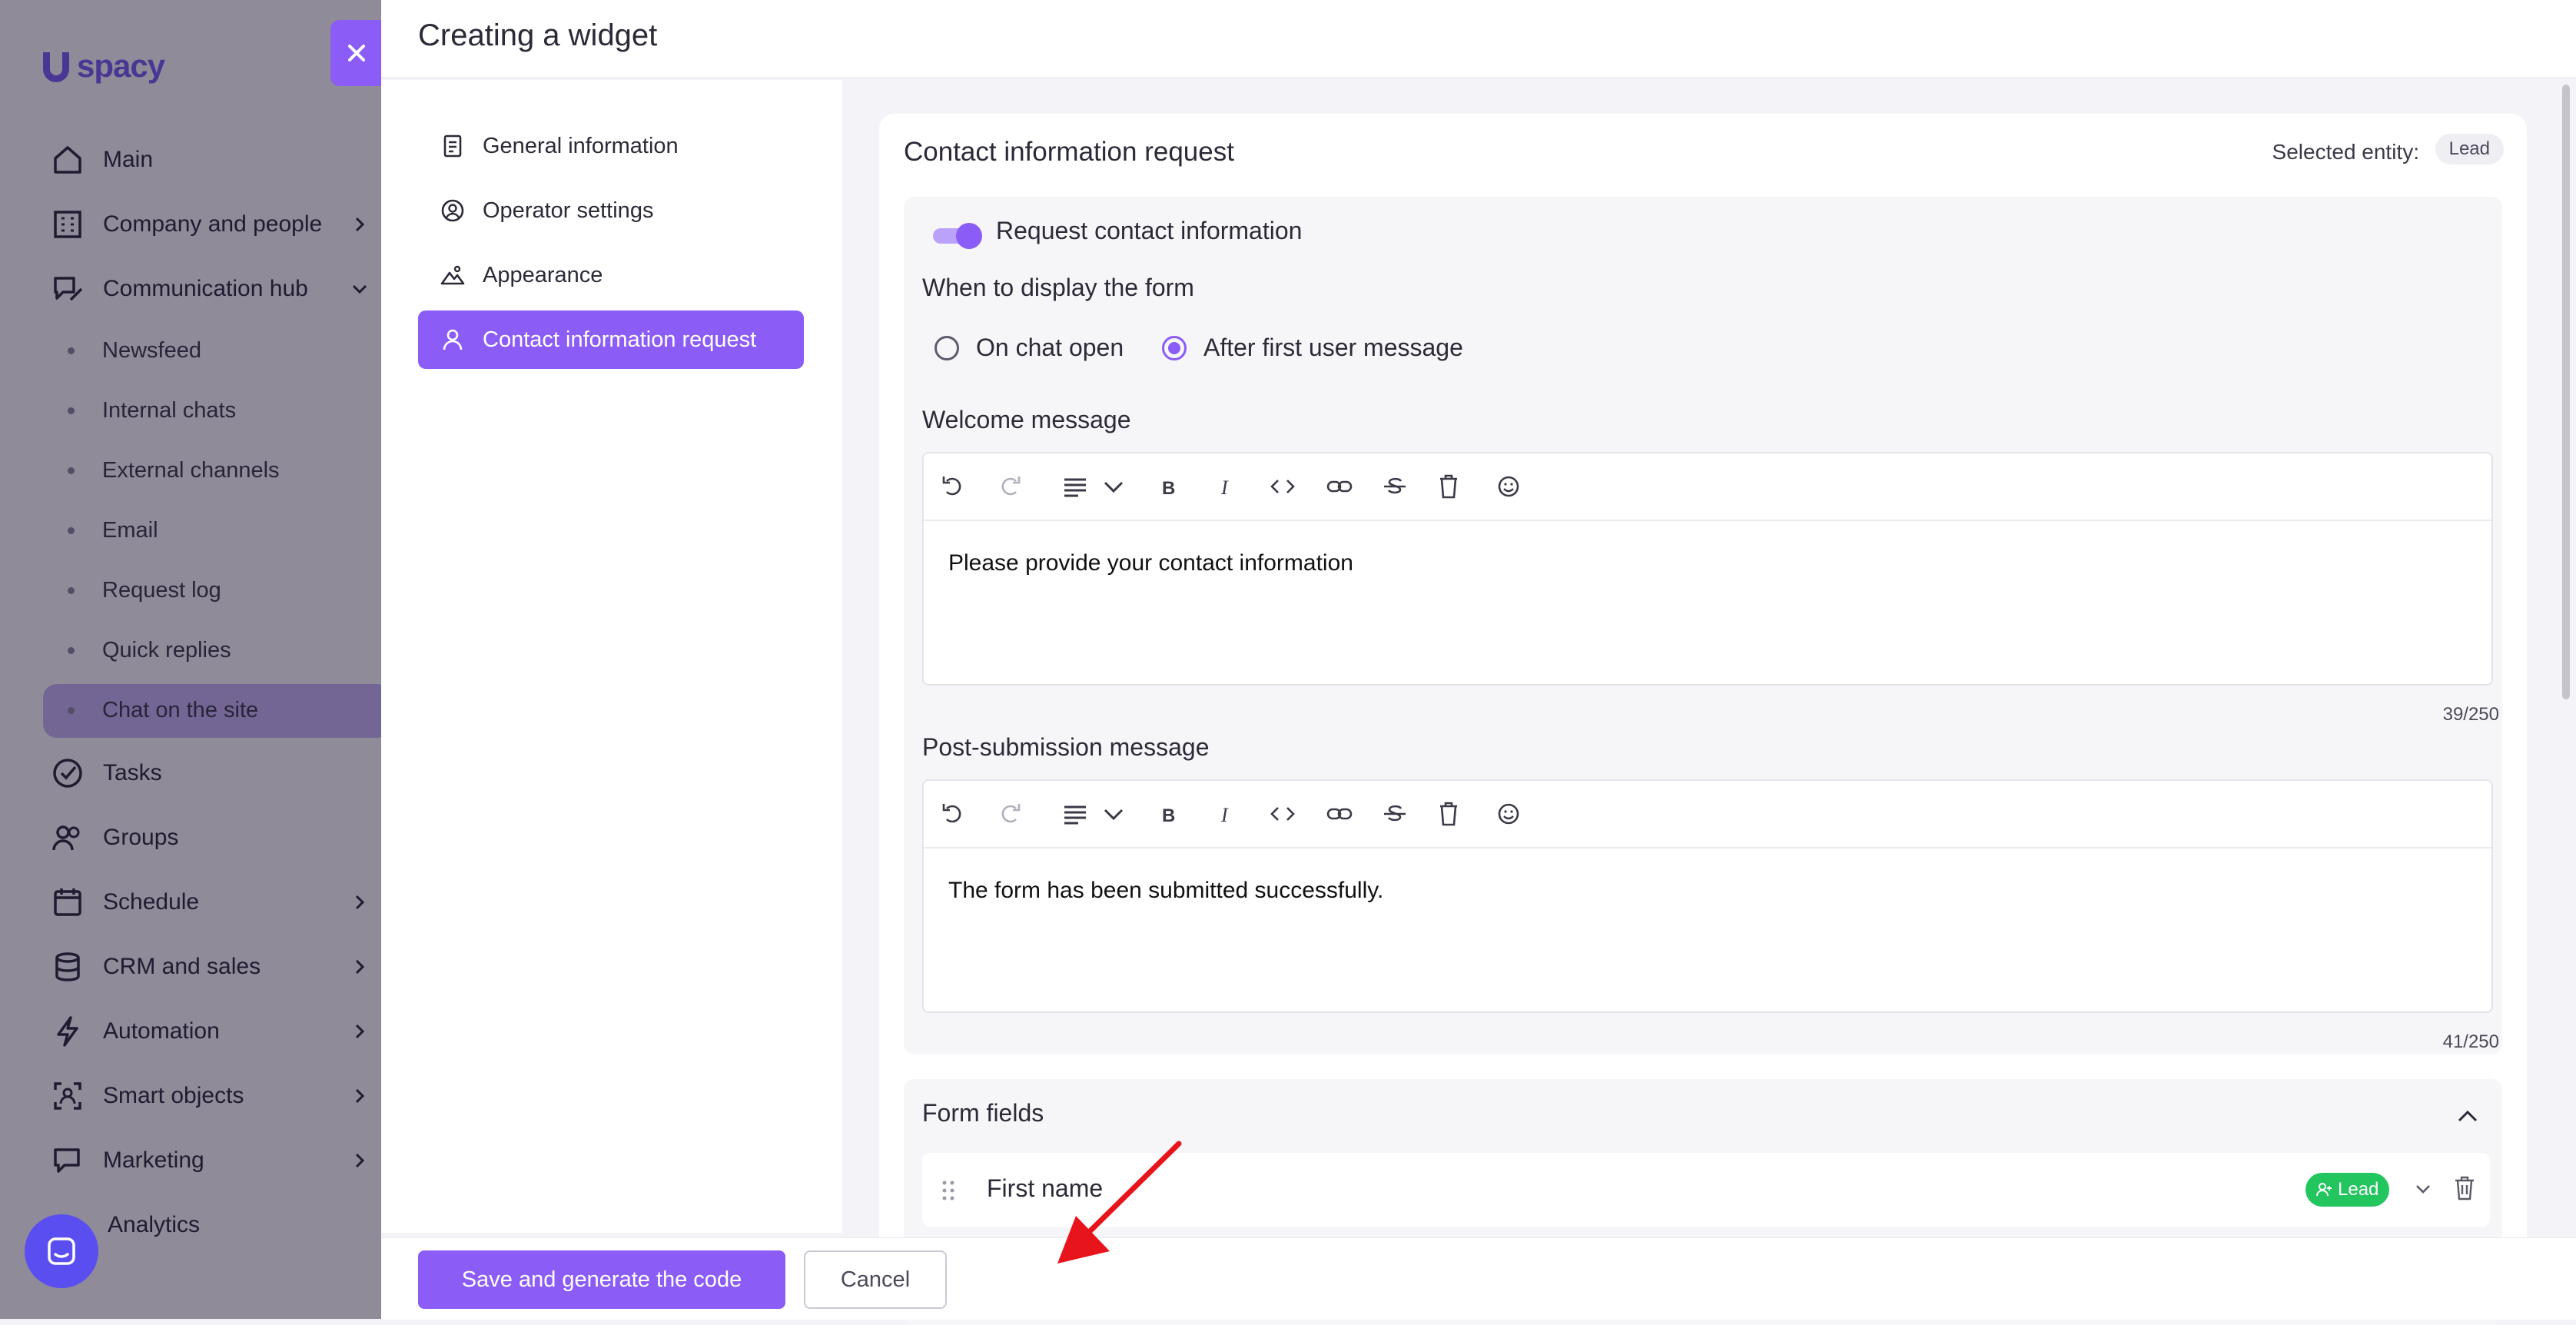  I want to click on menu-item-contact-information-request: Contact information request, so click(611, 339).